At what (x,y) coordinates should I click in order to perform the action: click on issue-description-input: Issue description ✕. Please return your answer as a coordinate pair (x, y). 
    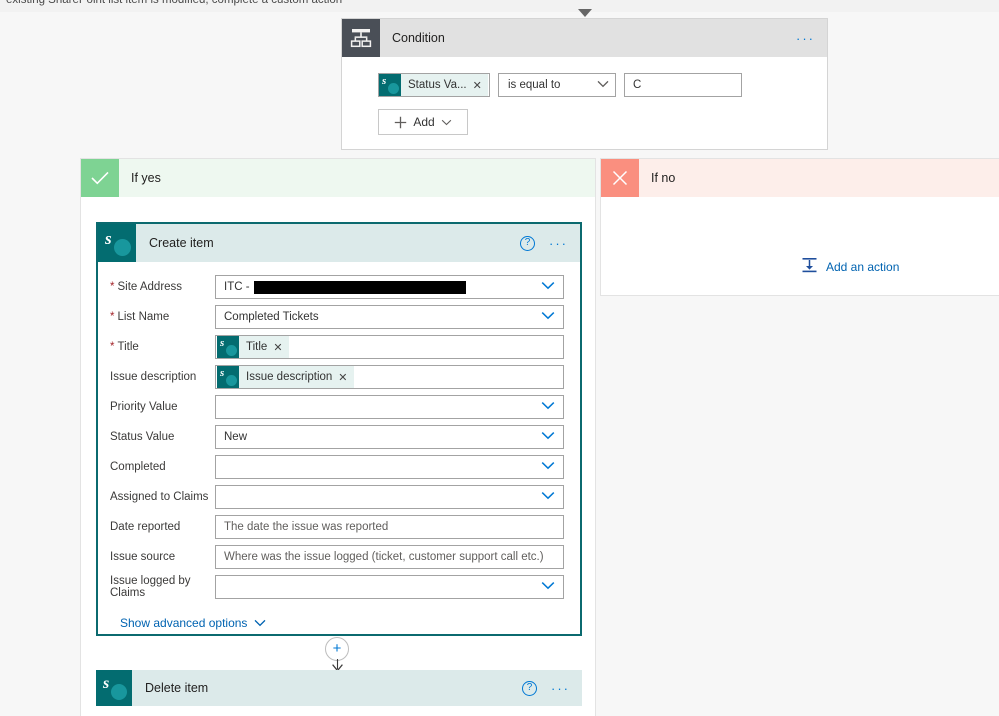
    Looking at the image, I should click on (389, 377).